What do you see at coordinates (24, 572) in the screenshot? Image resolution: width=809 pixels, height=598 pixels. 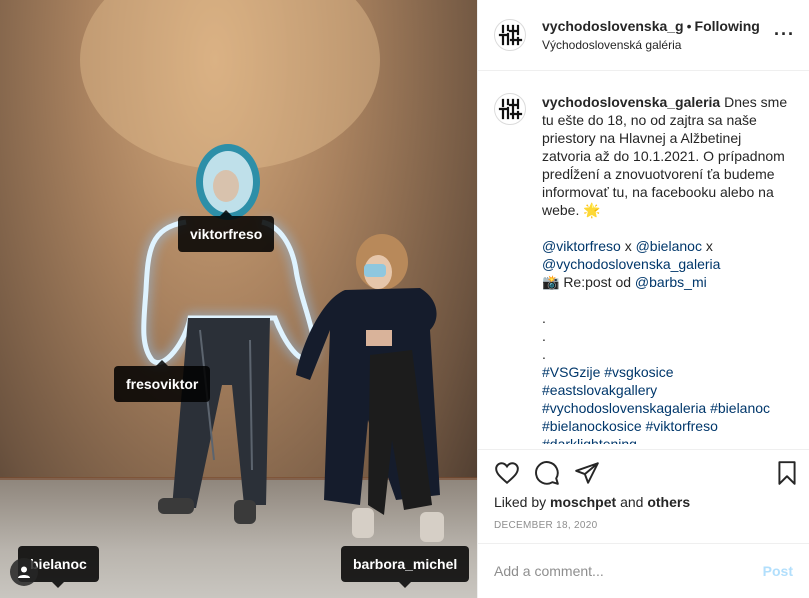 I see `tagged-users-icon` at bounding box center [24, 572].